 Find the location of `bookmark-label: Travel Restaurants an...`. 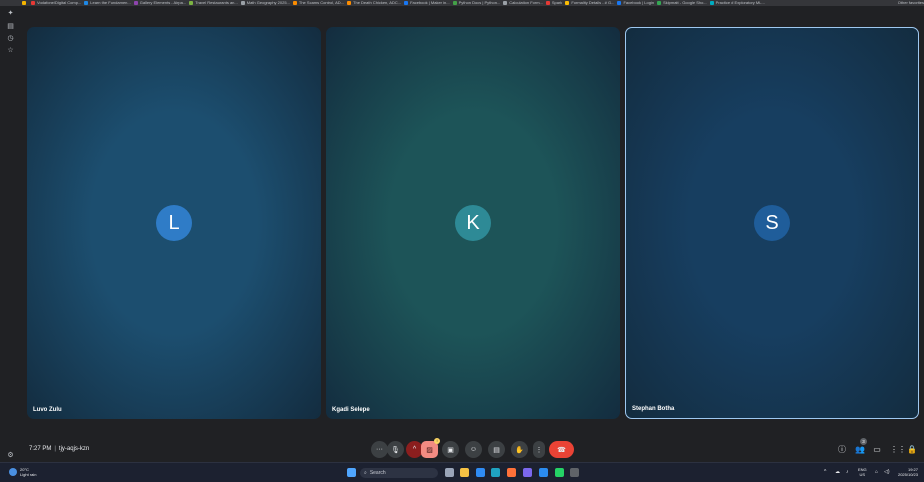

bookmark-label: Travel Restaurants an... is located at coordinates (216, 2).